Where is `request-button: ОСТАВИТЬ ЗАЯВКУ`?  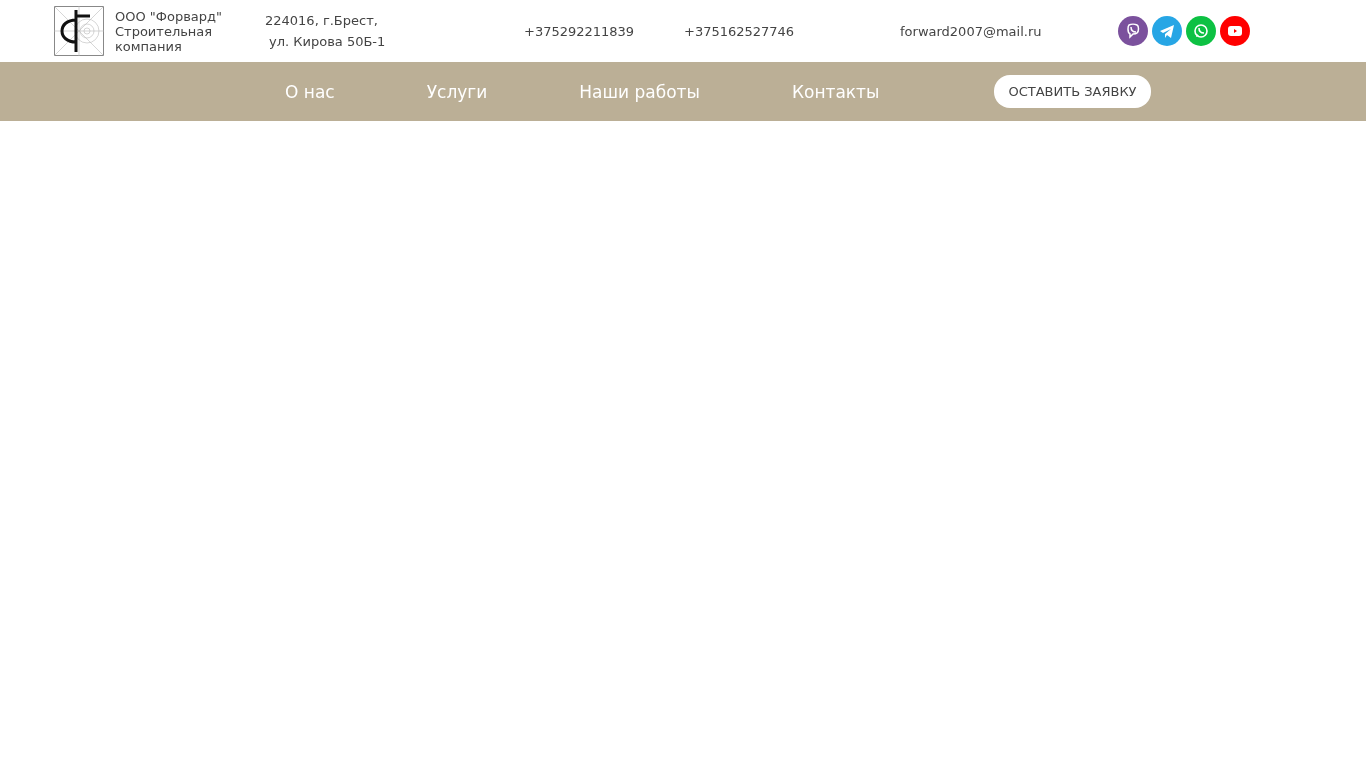
request-button: ОСТАВИТЬ ЗАЯВКУ is located at coordinates (1072, 91).